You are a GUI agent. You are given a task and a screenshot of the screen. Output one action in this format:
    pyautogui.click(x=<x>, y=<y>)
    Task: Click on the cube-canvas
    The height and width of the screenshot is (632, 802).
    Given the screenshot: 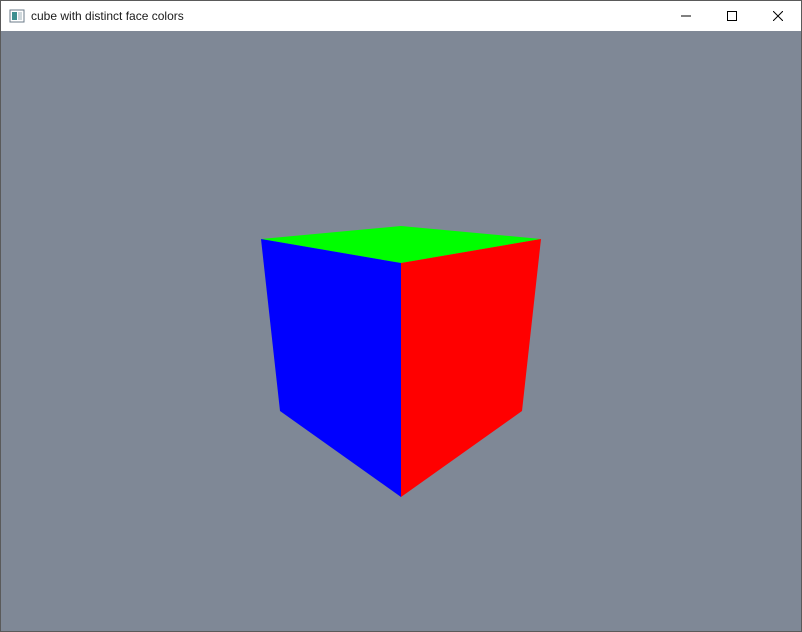 What is the action you would take?
    pyautogui.click(x=401, y=361)
    